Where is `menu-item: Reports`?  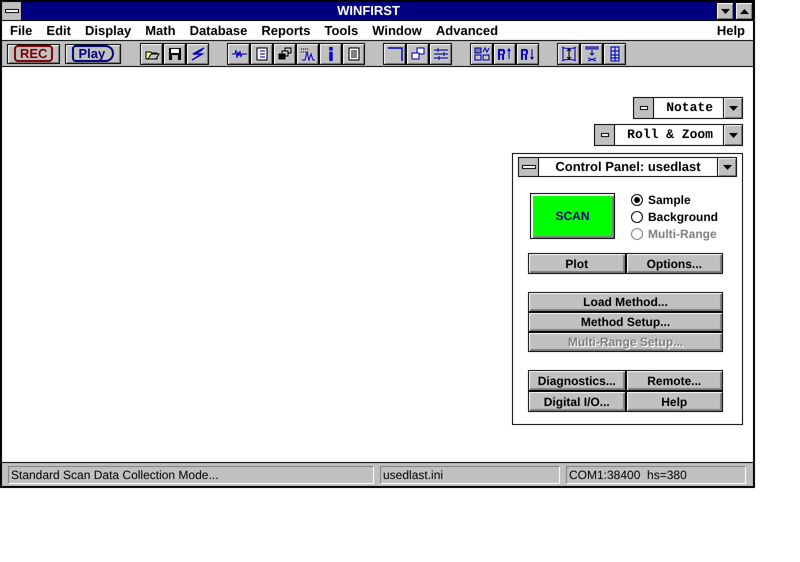
menu-item: Reports is located at coordinates (285, 30).